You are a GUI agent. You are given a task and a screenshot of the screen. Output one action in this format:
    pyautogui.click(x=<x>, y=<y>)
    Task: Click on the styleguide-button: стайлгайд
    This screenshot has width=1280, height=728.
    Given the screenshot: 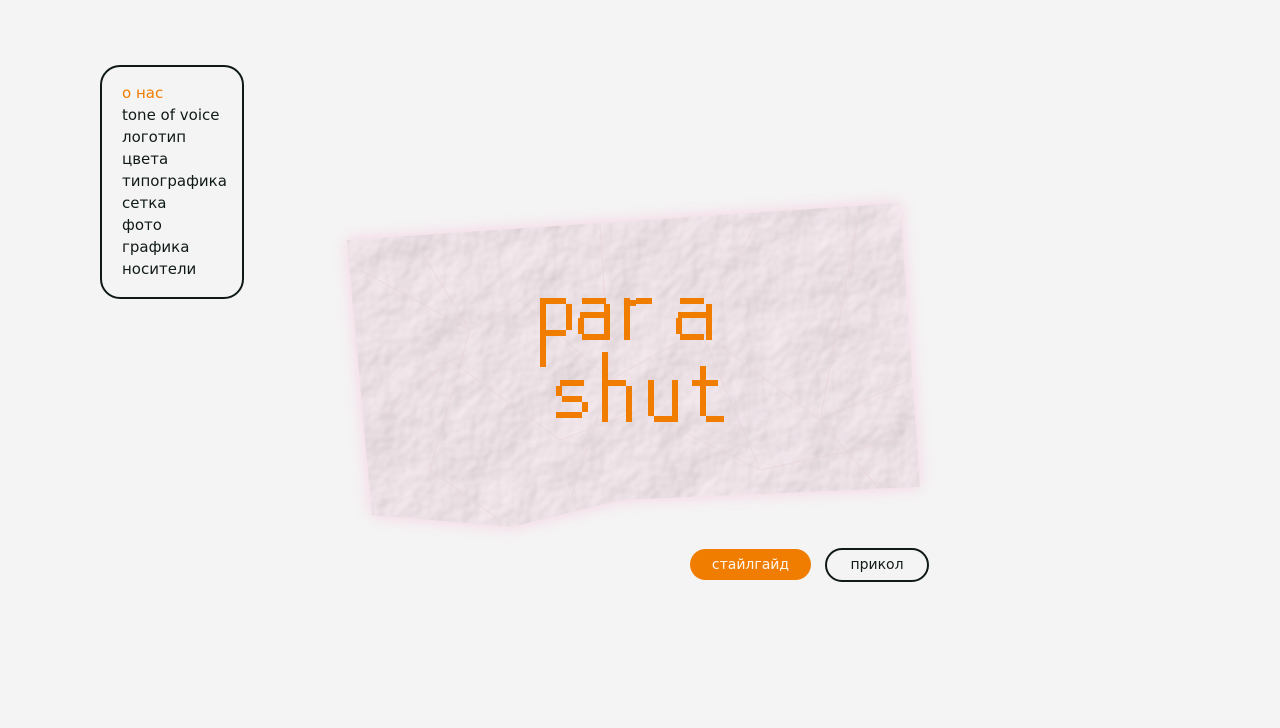 What is the action you would take?
    pyautogui.click(x=750, y=564)
    